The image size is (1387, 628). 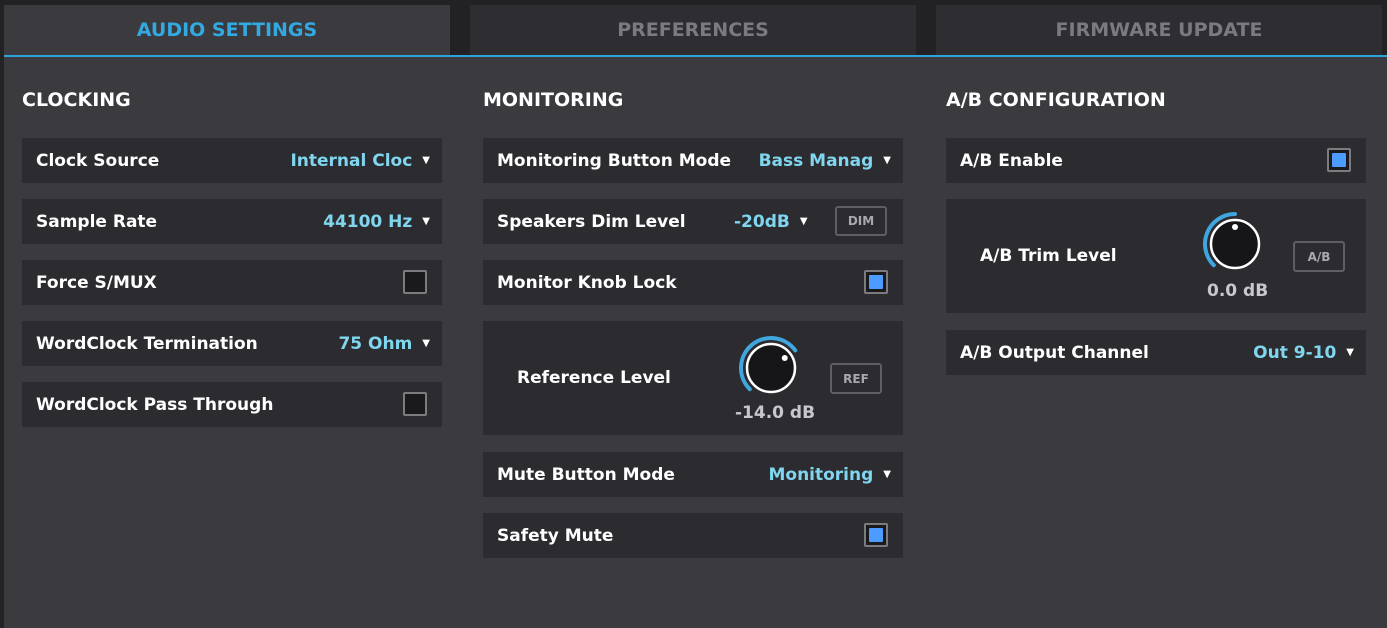 I want to click on wordclock-termination-value: 75 Ohm, so click(x=375, y=343).